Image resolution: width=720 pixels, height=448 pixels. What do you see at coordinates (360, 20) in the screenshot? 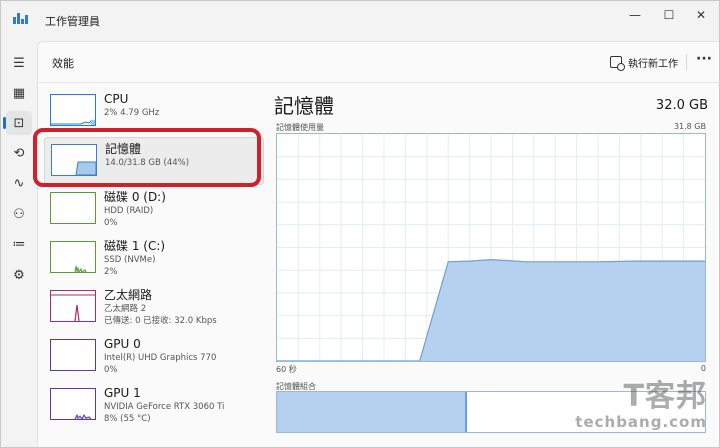
I see `title-bar: 工作管理員 — ☐ ✕` at bounding box center [360, 20].